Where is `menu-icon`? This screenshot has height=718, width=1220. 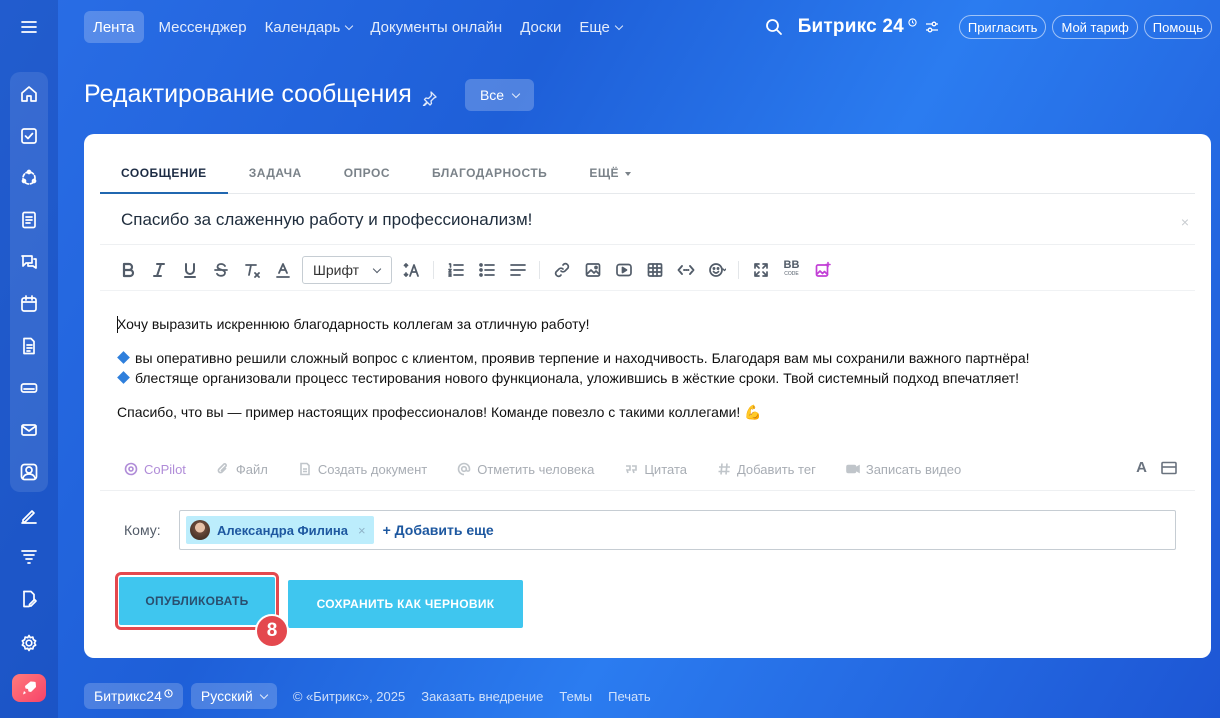 menu-icon is located at coordinates (29, 27).